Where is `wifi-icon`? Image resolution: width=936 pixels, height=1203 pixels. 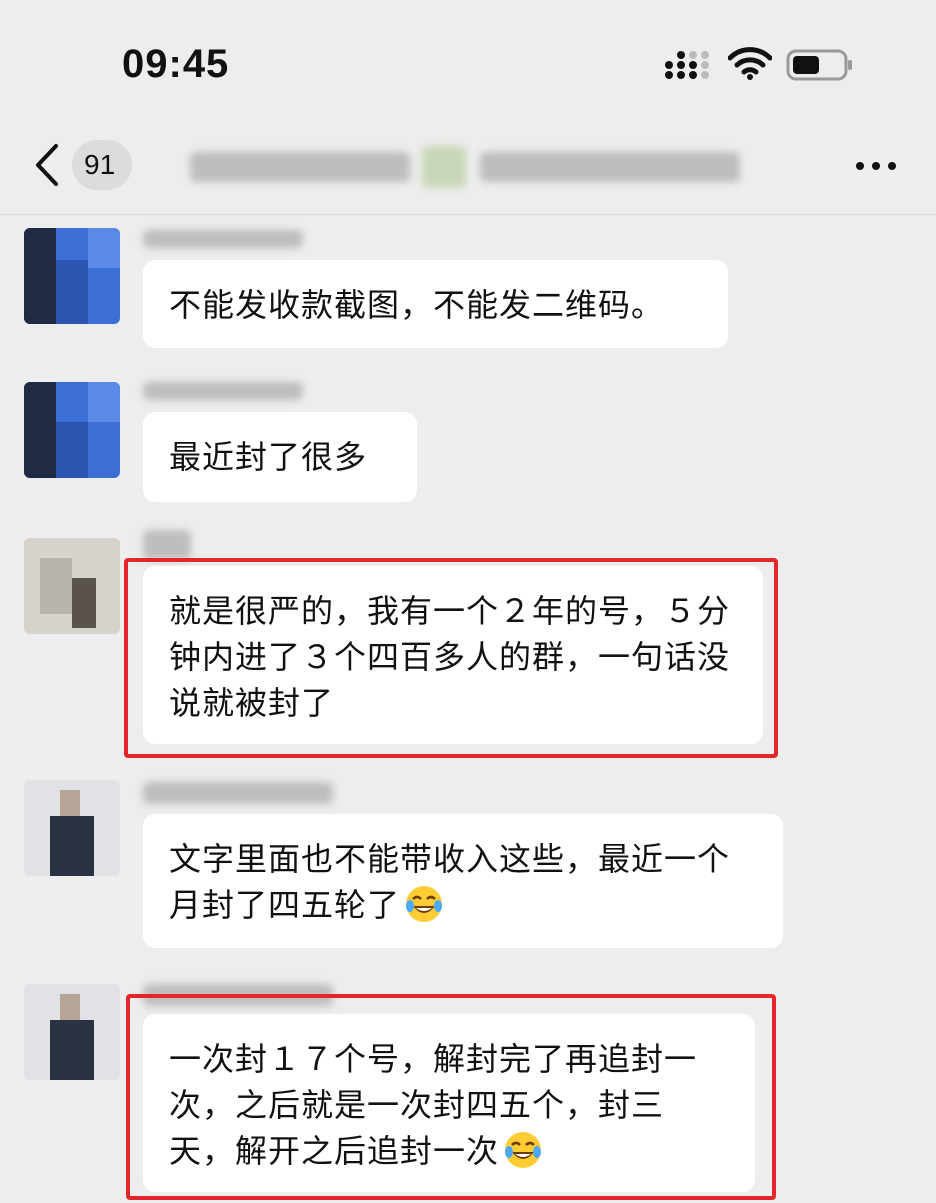
wifi-icon is located at coordinates (750, 63).